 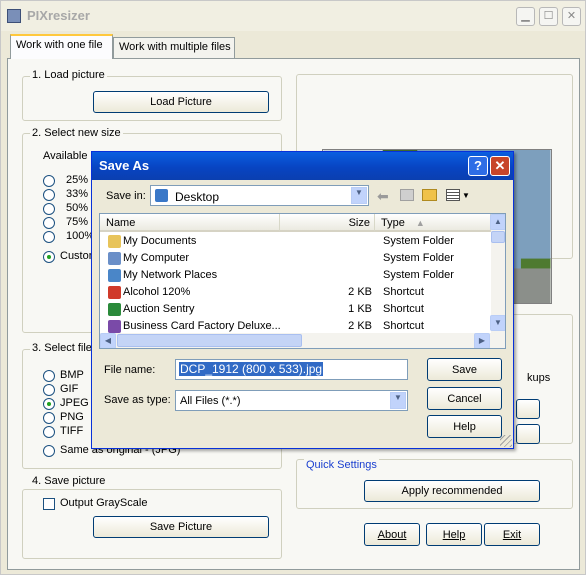 What do you see at coordinates (114, 292) in the screenshot?
I see `alcohol-icon` at bounding box center [114, 292].